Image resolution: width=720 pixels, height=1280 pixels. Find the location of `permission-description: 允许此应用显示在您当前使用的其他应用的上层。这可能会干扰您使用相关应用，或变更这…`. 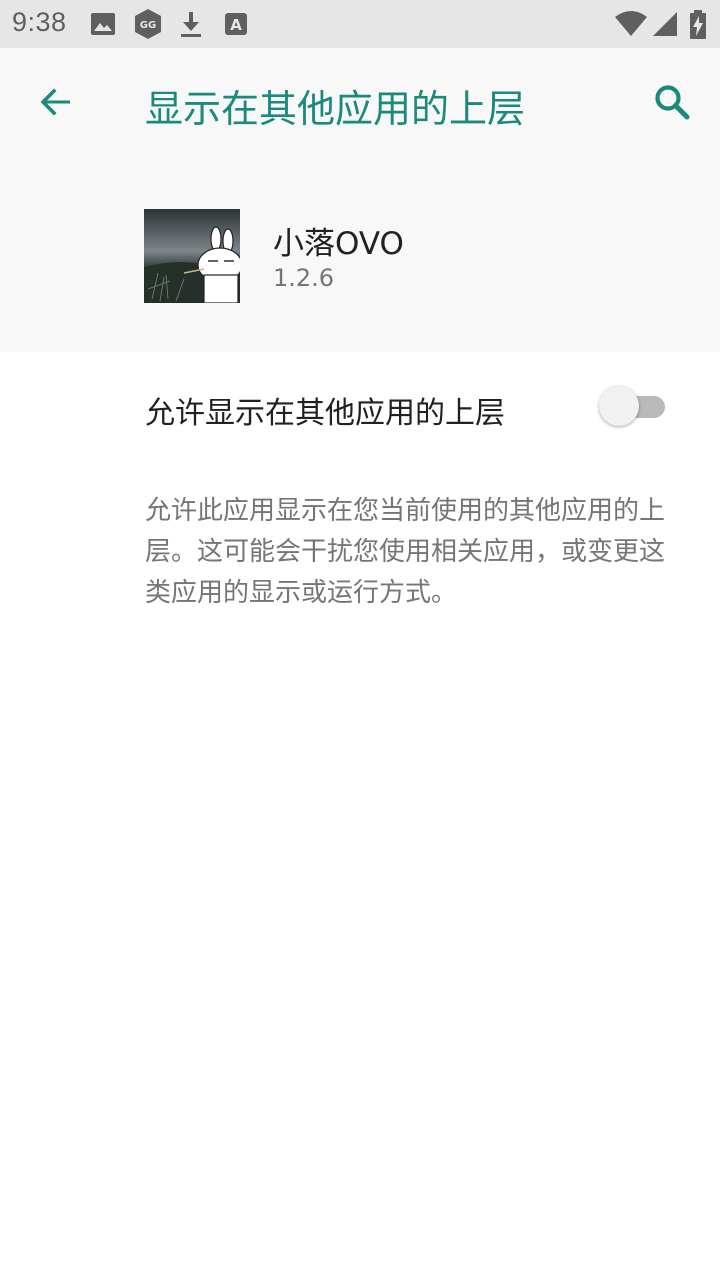

permission-description: 允许此应用显示在您当前使用的其他应用的上层。这可能会干扰您使用相关应用，或变更这… is located at coordinates (405, 552).